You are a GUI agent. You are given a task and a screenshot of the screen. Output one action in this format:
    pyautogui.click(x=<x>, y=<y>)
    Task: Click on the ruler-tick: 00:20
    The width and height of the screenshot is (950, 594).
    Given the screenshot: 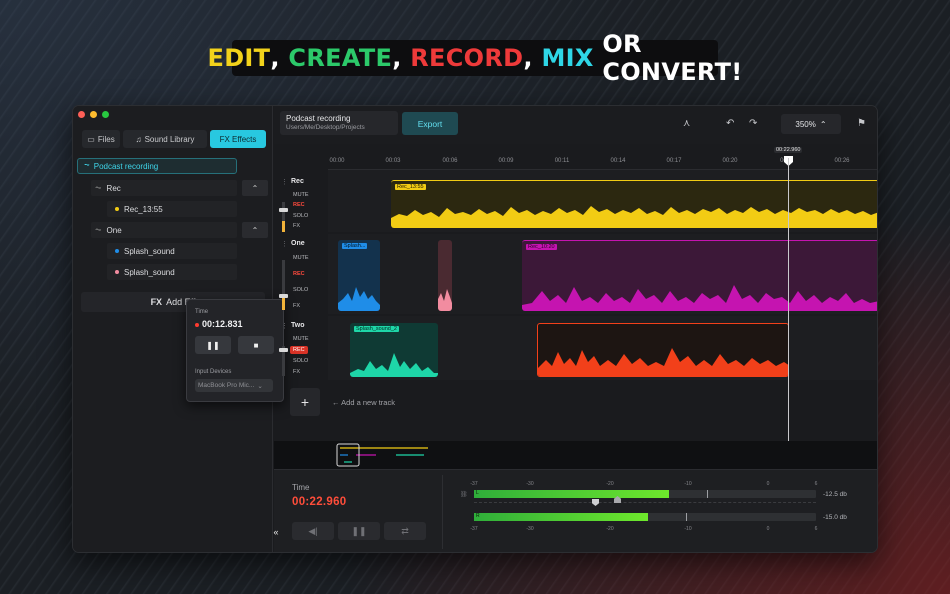 What is the action you would take?
    pyautogui.click(x=730, y=161)
    